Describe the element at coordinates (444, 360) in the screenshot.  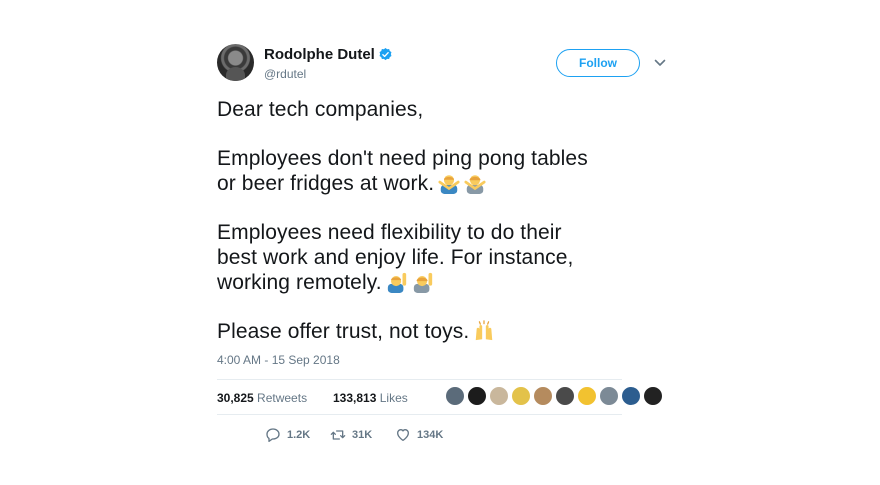
I see `tweet-timestamp: 4:00 AM - 15 Sep 2018` at that location.